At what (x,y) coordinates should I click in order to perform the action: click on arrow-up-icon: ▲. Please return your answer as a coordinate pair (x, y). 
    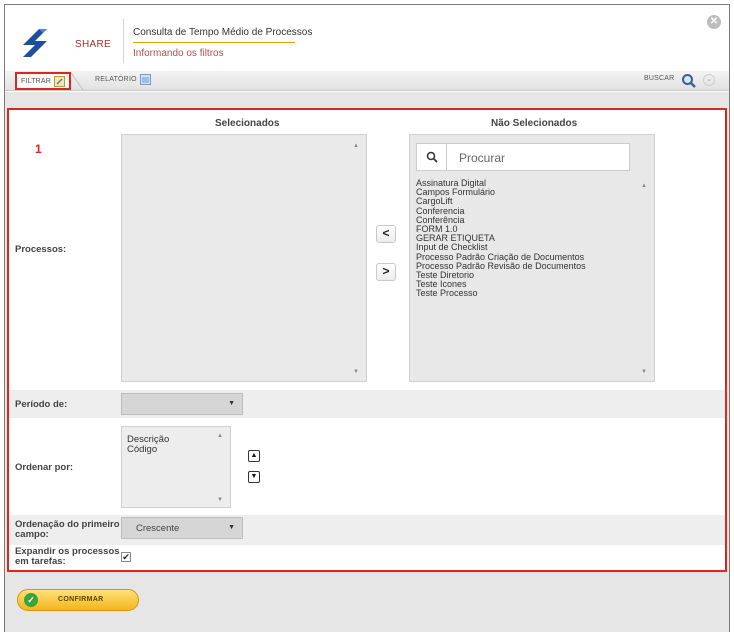
    Looking at the image, I should click on (254, 455).